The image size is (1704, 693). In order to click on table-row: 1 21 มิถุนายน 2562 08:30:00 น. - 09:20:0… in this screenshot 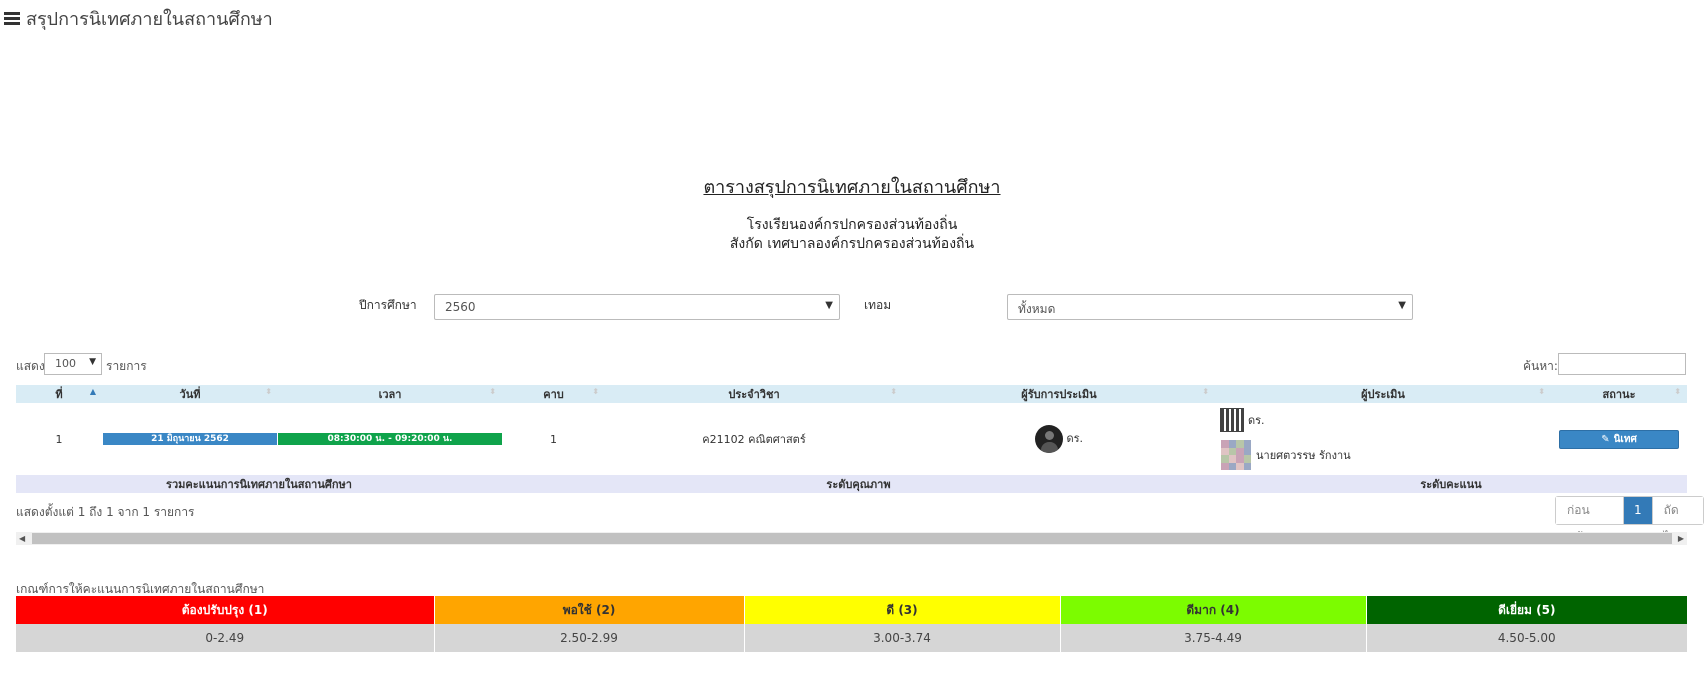, I will do `click(851, 439)`.